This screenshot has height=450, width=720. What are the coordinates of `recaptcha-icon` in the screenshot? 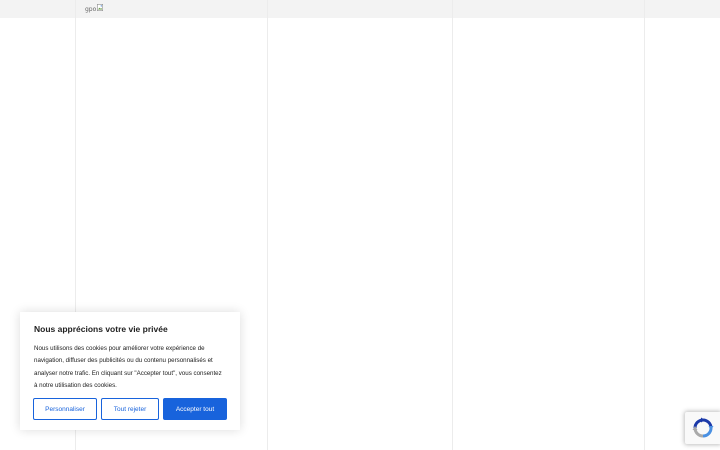 It's located at (702, 427).